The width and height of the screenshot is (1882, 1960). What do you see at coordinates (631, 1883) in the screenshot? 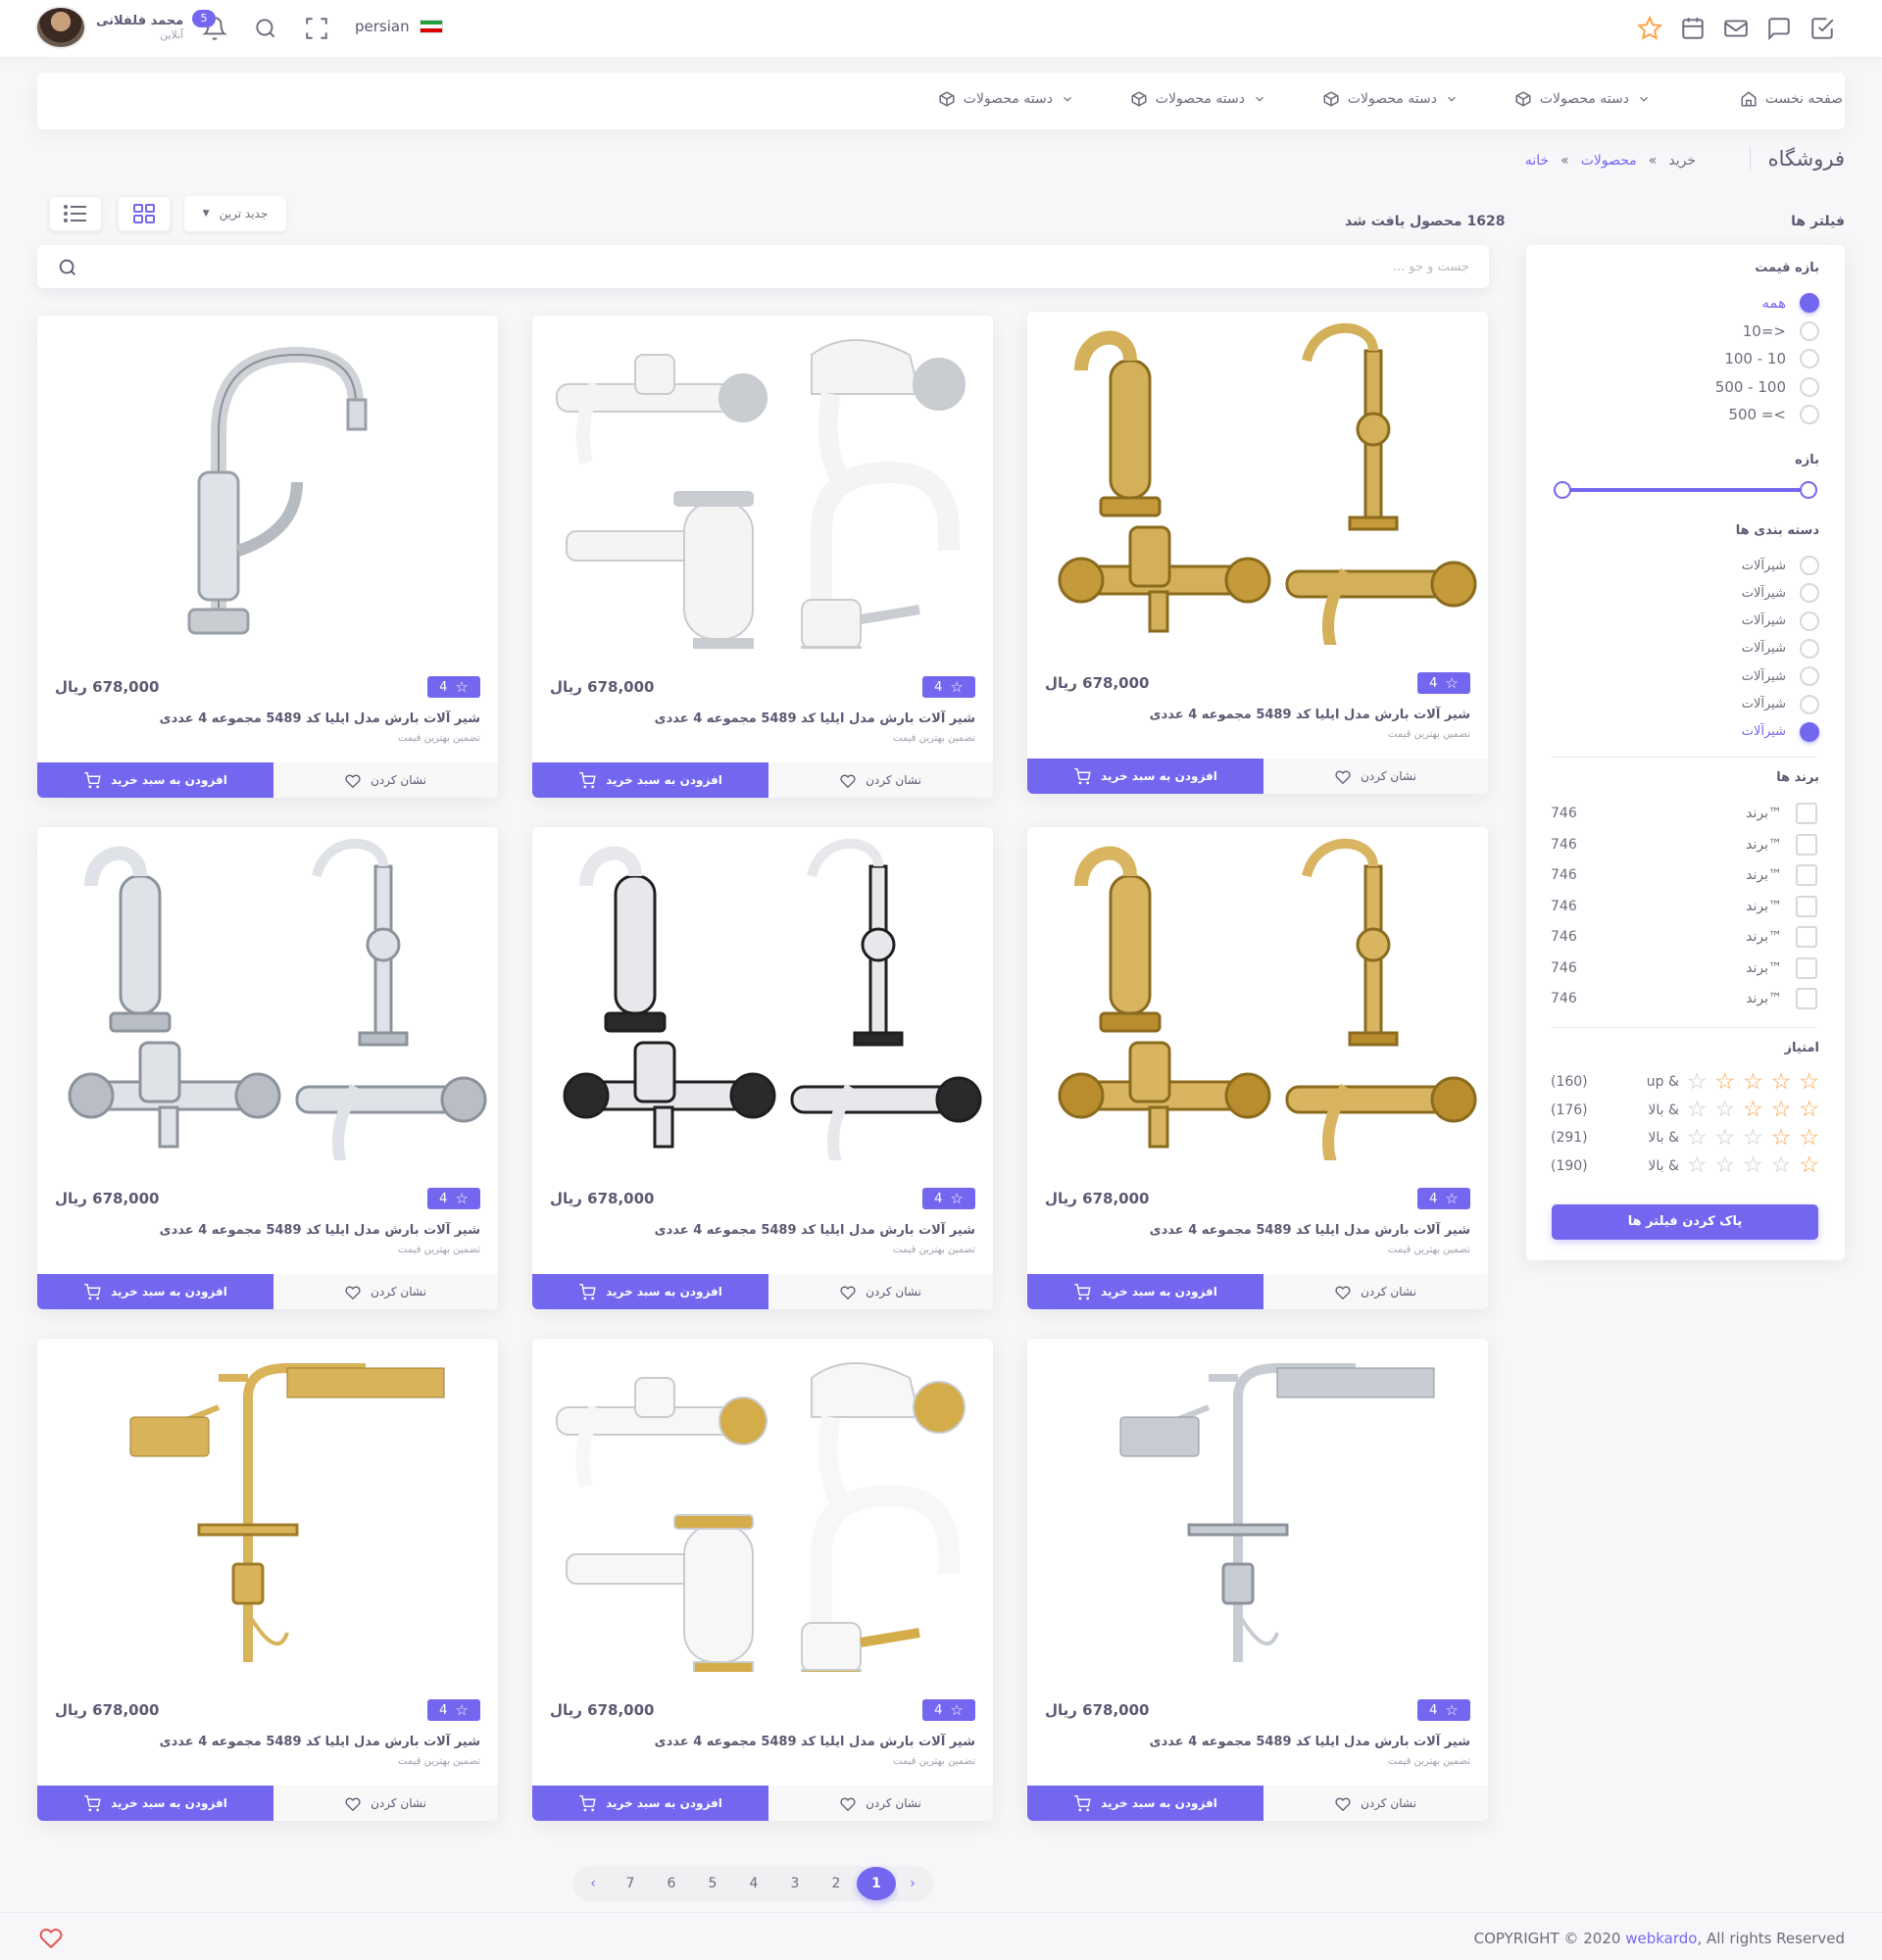
I see `page-7-button: 7` at bounding box center [631, 1883].